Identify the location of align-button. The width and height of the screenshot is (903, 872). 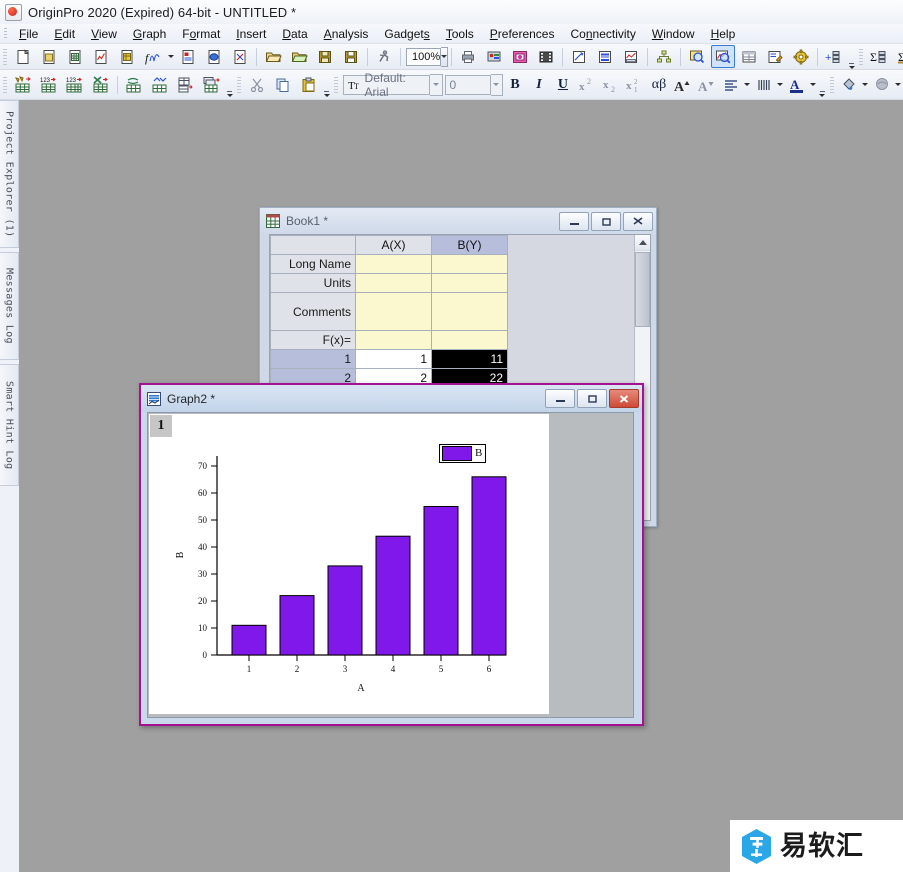
(731, 84).